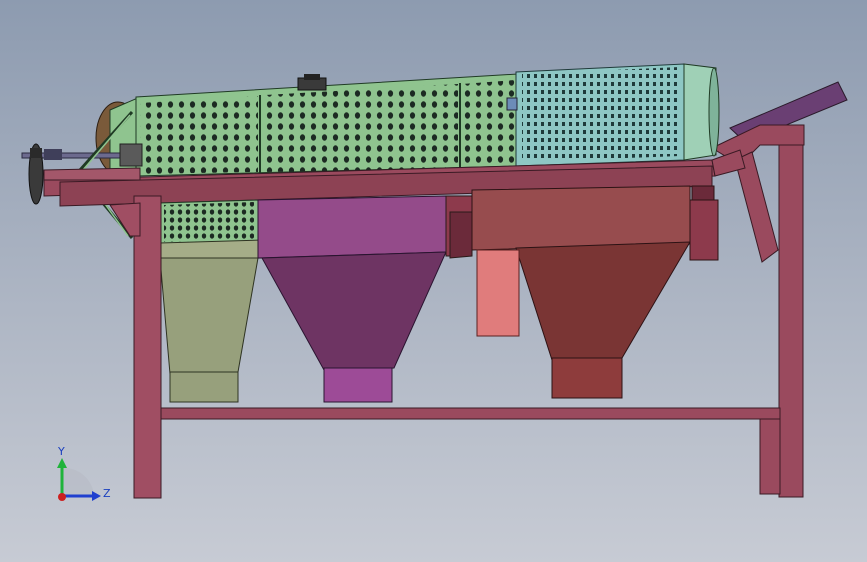 Image resolution: width=867 pixels, height=562 pixels. I want to click on origin-dot, so click(62, 497).